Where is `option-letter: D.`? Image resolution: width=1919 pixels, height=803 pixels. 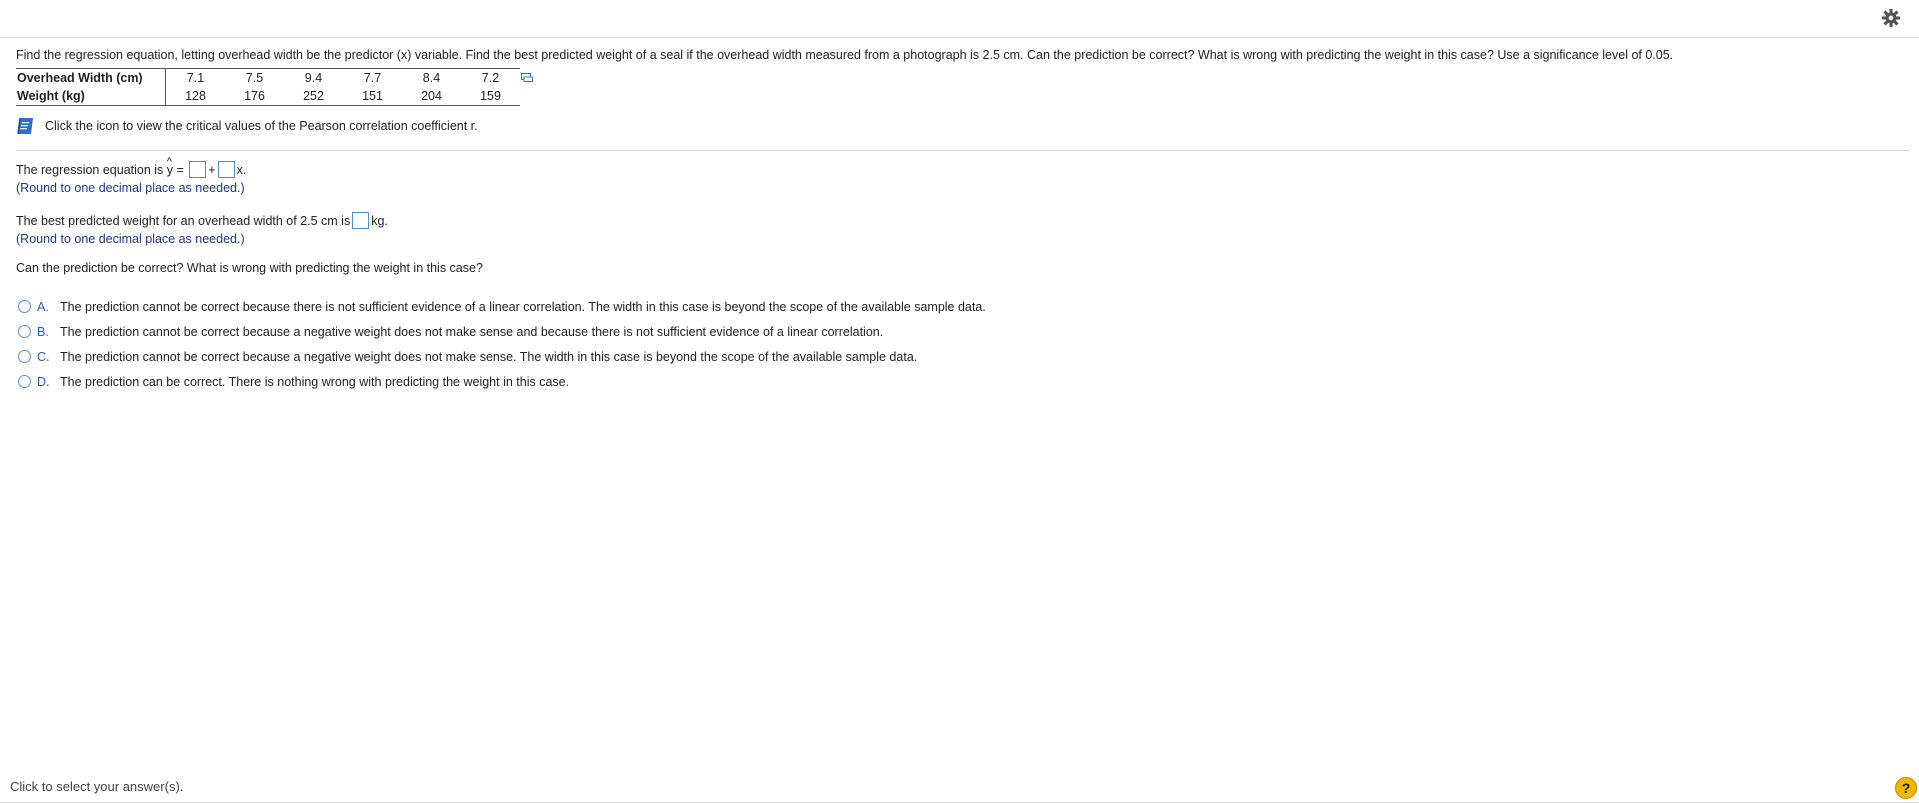 option-letter: D. is located at coordinates (43, 382).